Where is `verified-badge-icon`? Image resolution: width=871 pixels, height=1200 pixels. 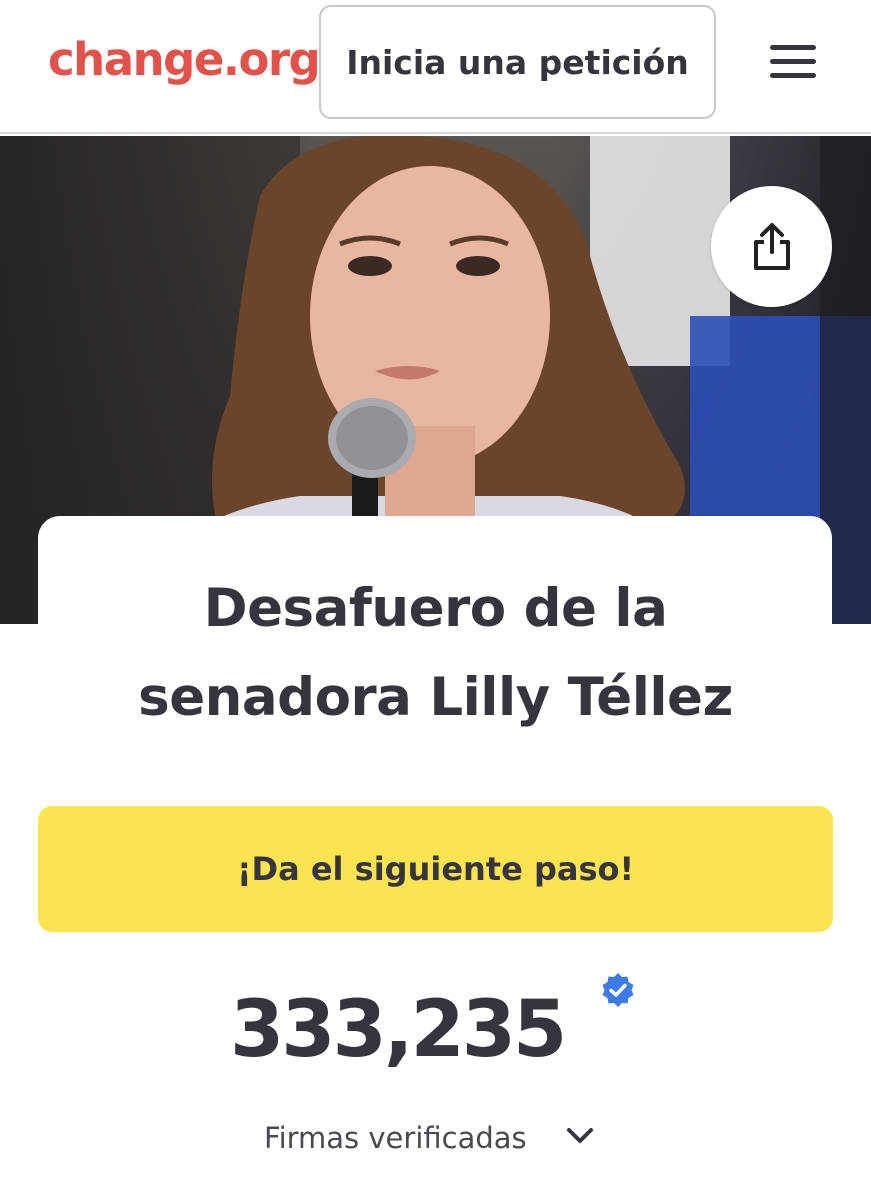 verified-badge-icon is located at coordinates (618, 990).